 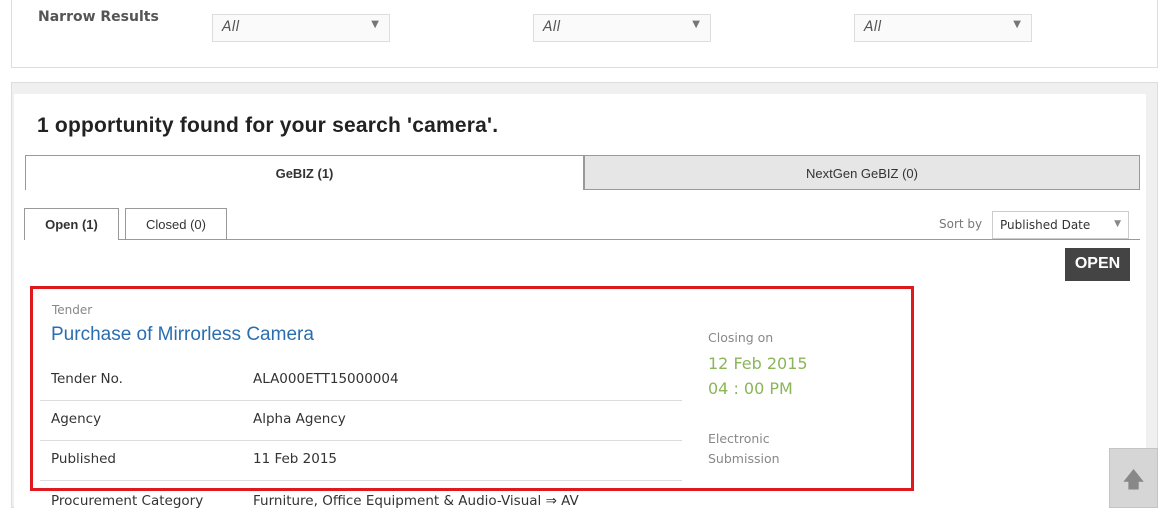 I want to click on sort-by-select: Published Date ▼, so click(x=1060, y=225).